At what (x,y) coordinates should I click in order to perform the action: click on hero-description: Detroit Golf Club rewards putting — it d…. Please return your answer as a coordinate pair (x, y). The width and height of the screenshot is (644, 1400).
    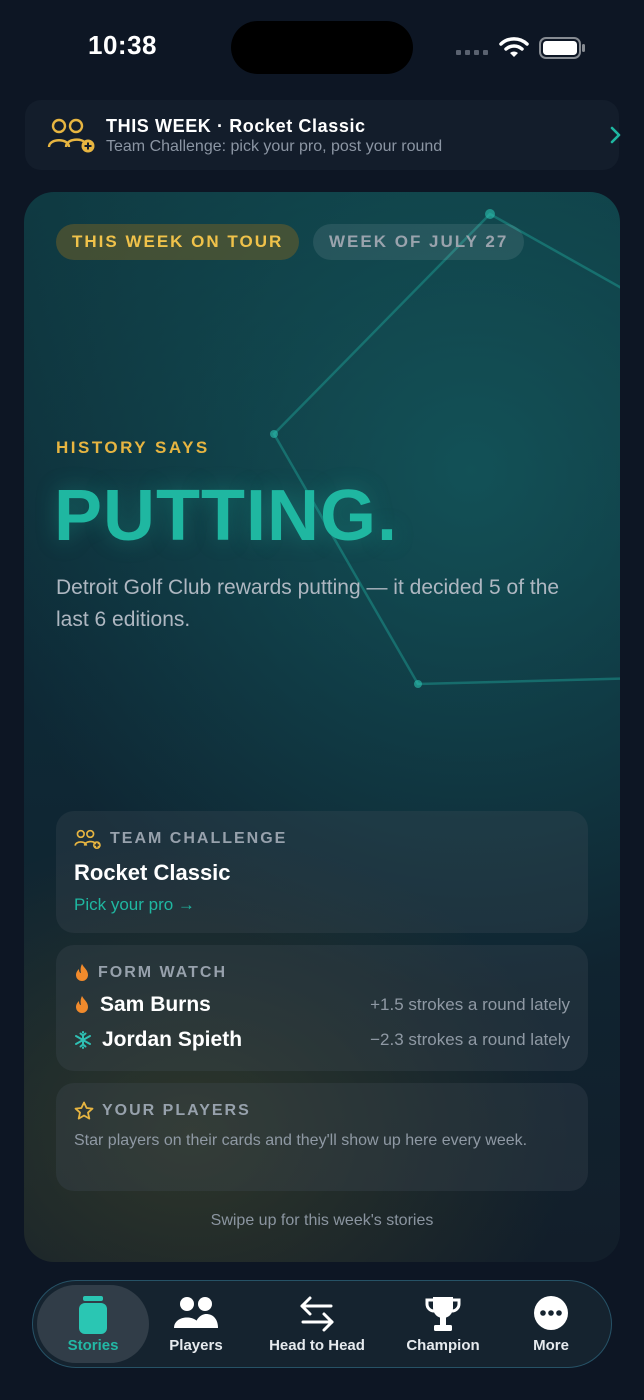
    Looking at the image, I should click on (308, 603).